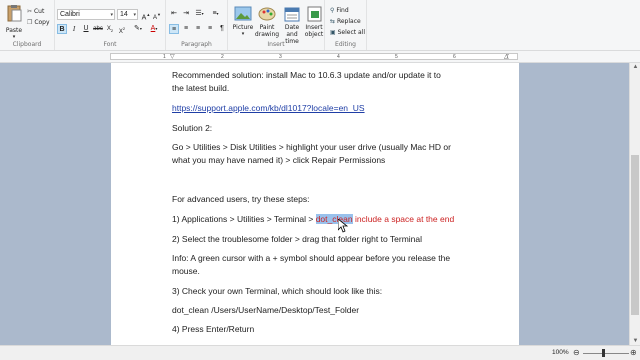  I want to click on paragraph-settings-icon: ¶, so click(222, 29).